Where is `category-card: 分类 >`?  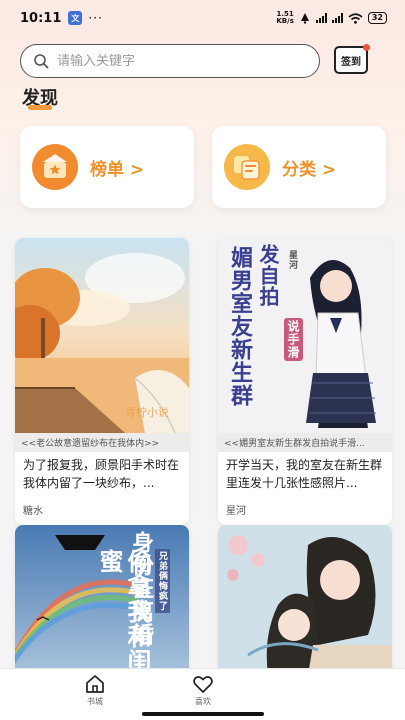 category-card: 分类 > is located at coordinates (299, 167).